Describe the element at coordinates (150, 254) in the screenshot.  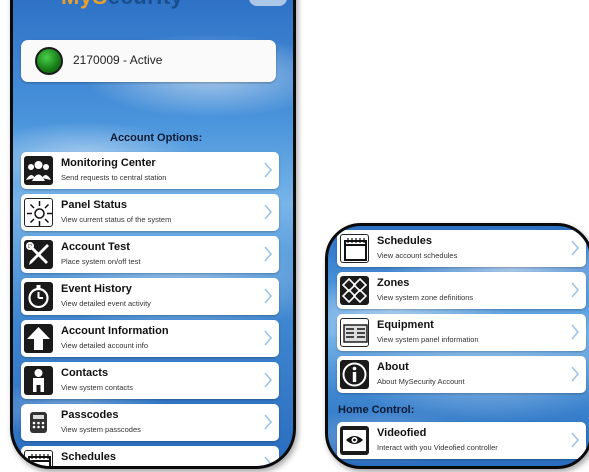
I see `menu-item-account-test: Account Test Place system on/off test` at that location.